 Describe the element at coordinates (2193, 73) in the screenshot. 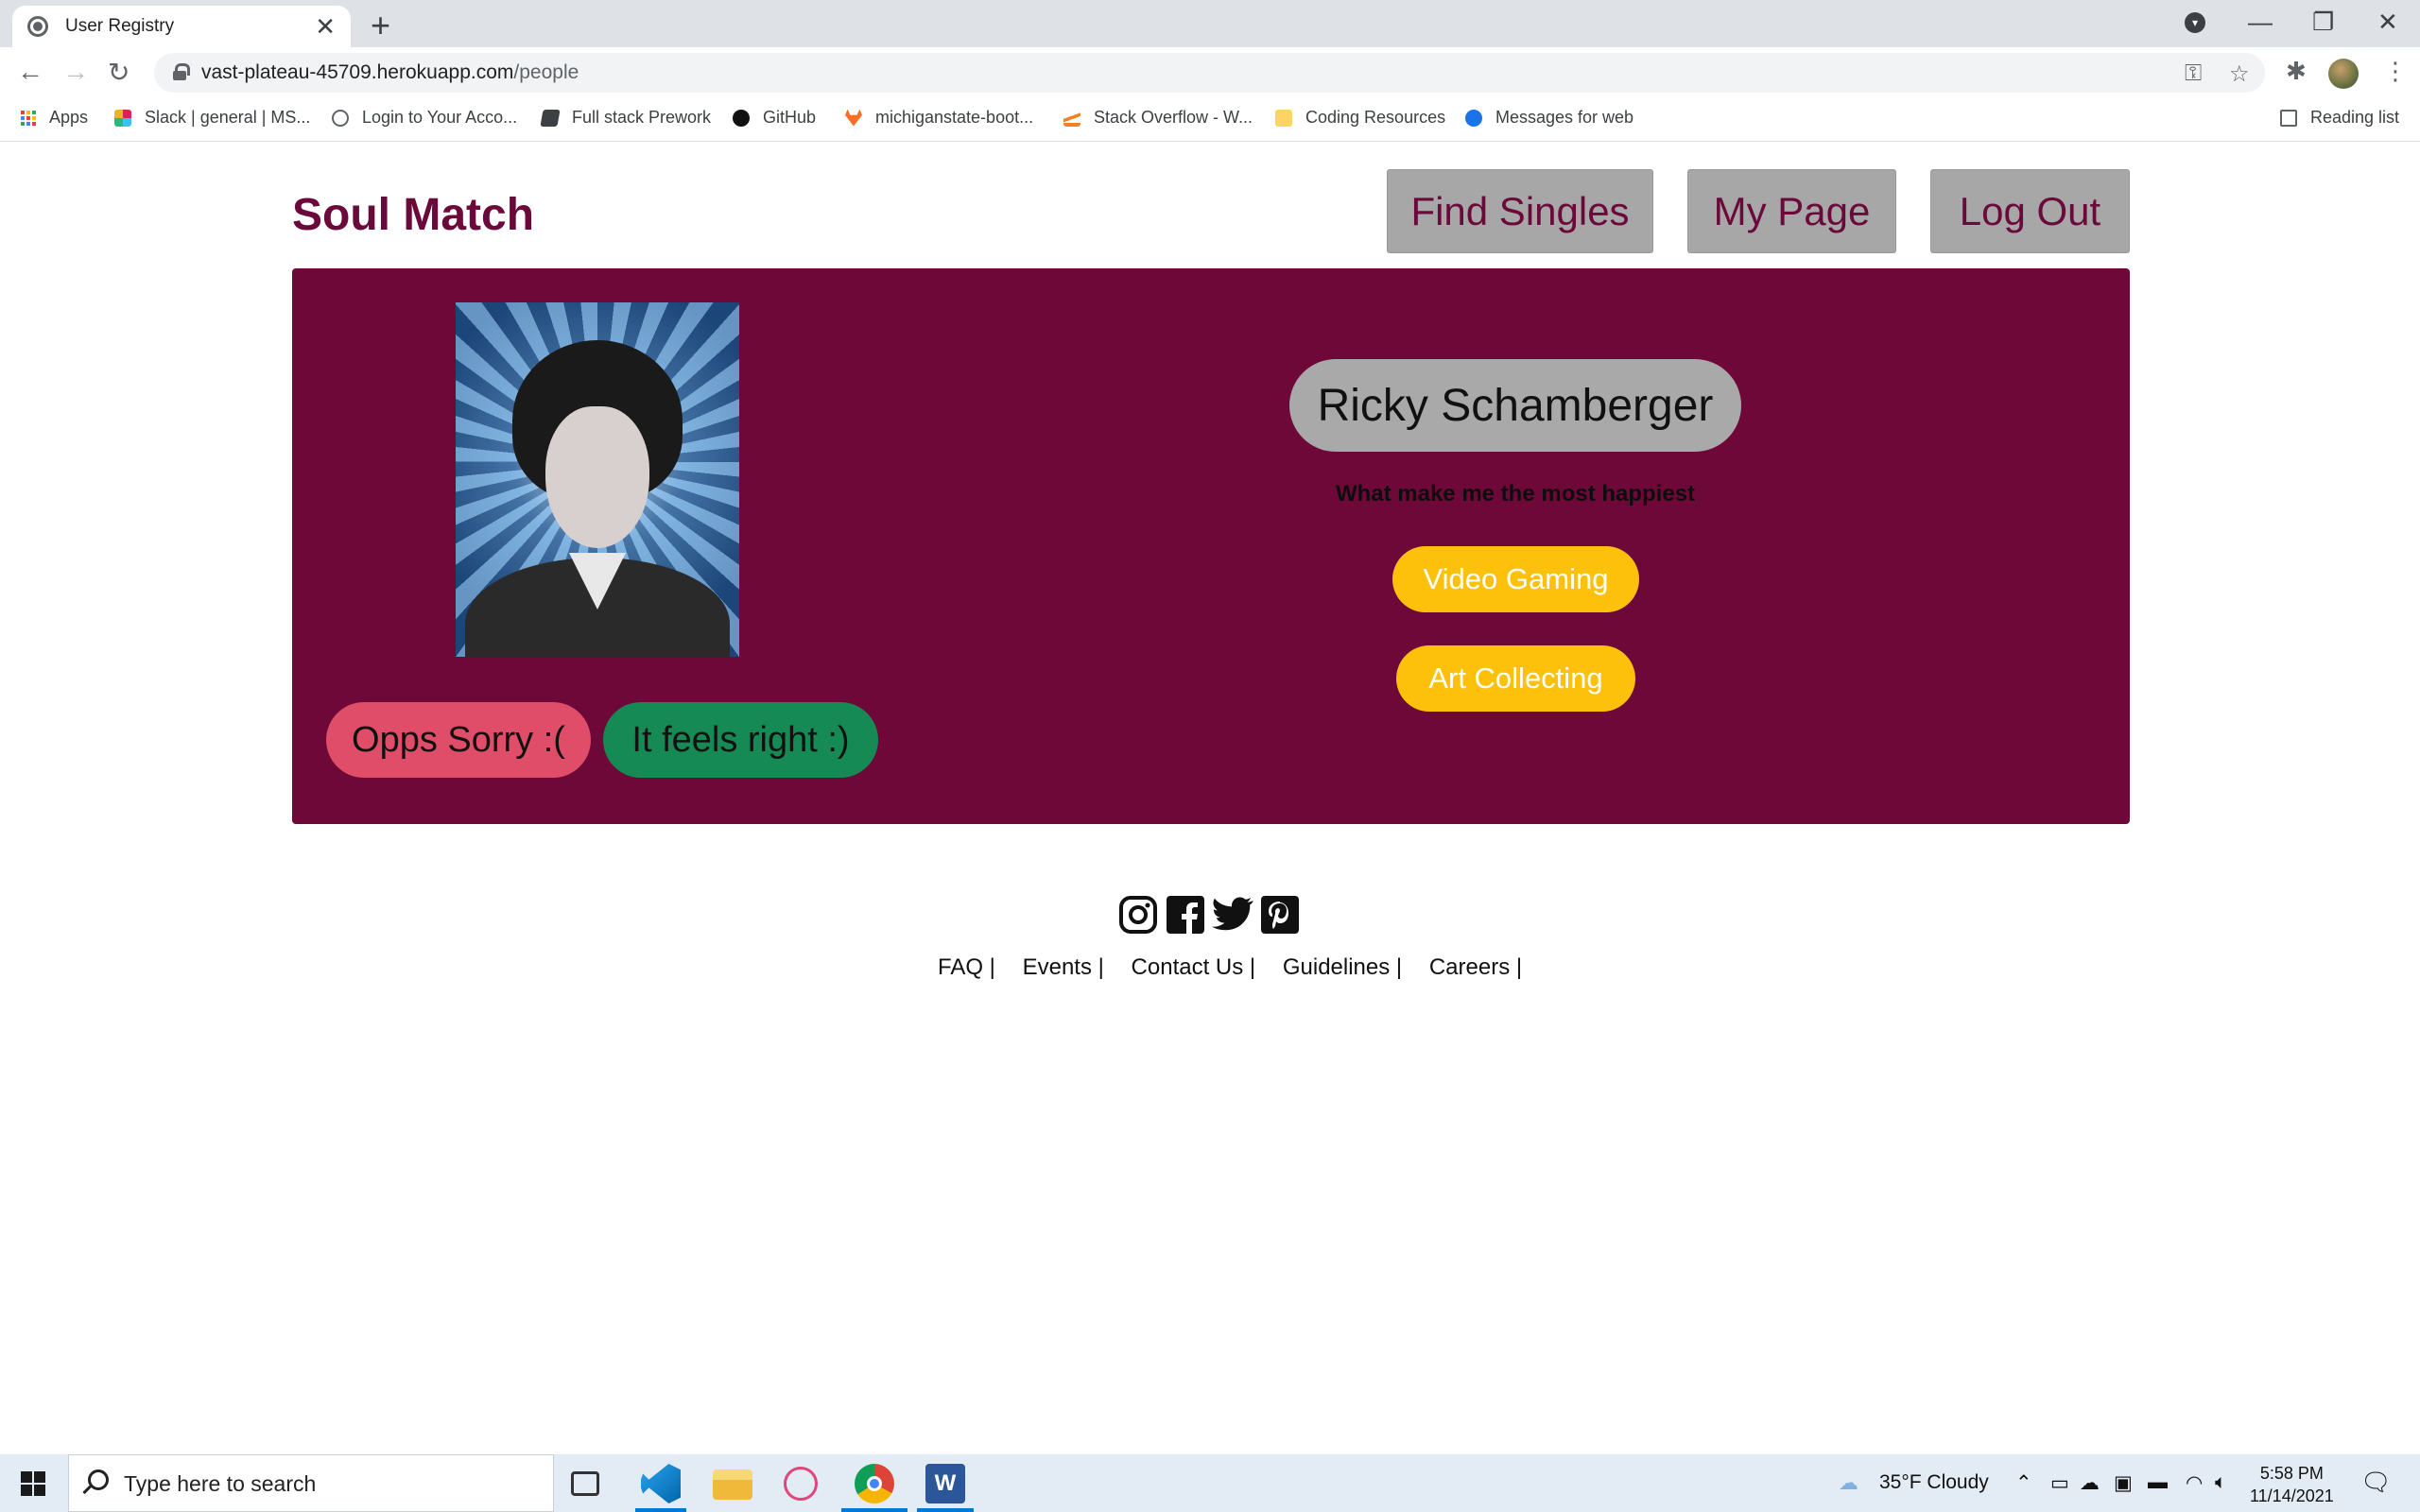

I see `key-icon: ⚿` at that location.